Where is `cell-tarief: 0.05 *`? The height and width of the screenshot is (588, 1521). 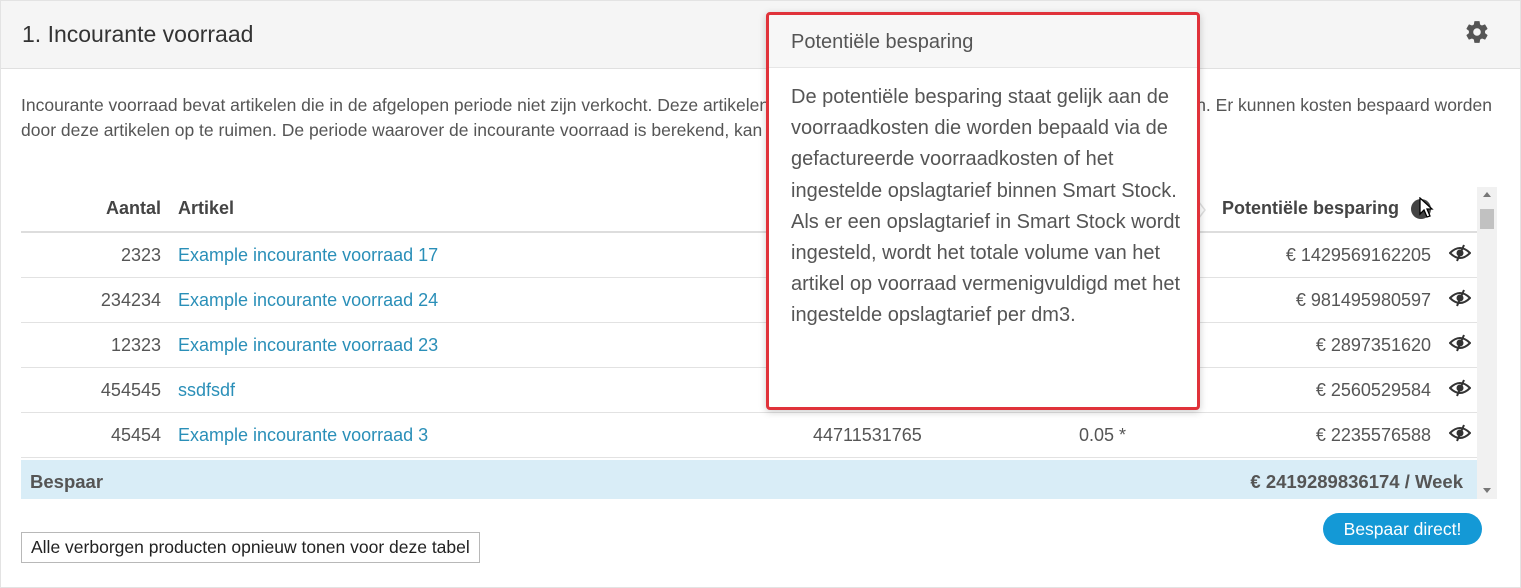
cell-tarief: 0.05 * is located at coordinates (1103, 435).